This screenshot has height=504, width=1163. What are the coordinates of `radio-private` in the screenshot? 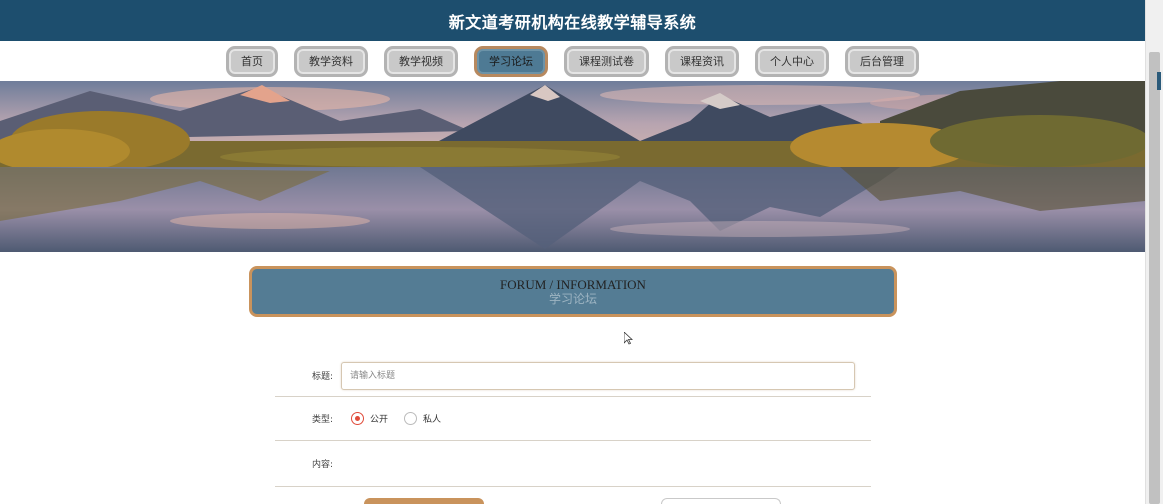 It's located at (411, 418).